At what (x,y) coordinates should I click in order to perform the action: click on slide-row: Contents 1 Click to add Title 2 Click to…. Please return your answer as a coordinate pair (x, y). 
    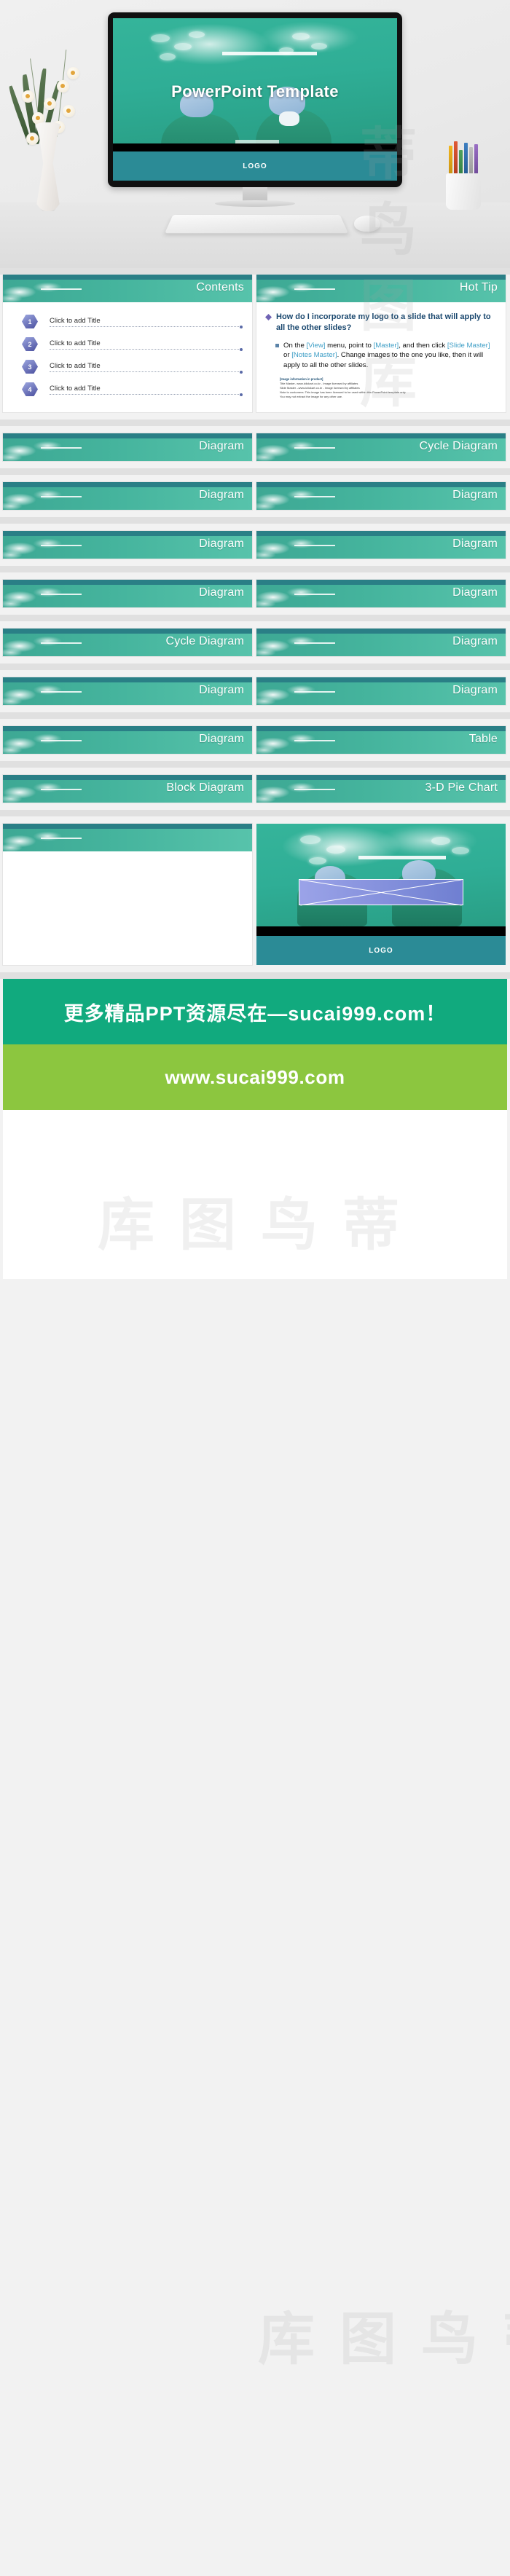
    Looking at the image, I should click on (255, 343).